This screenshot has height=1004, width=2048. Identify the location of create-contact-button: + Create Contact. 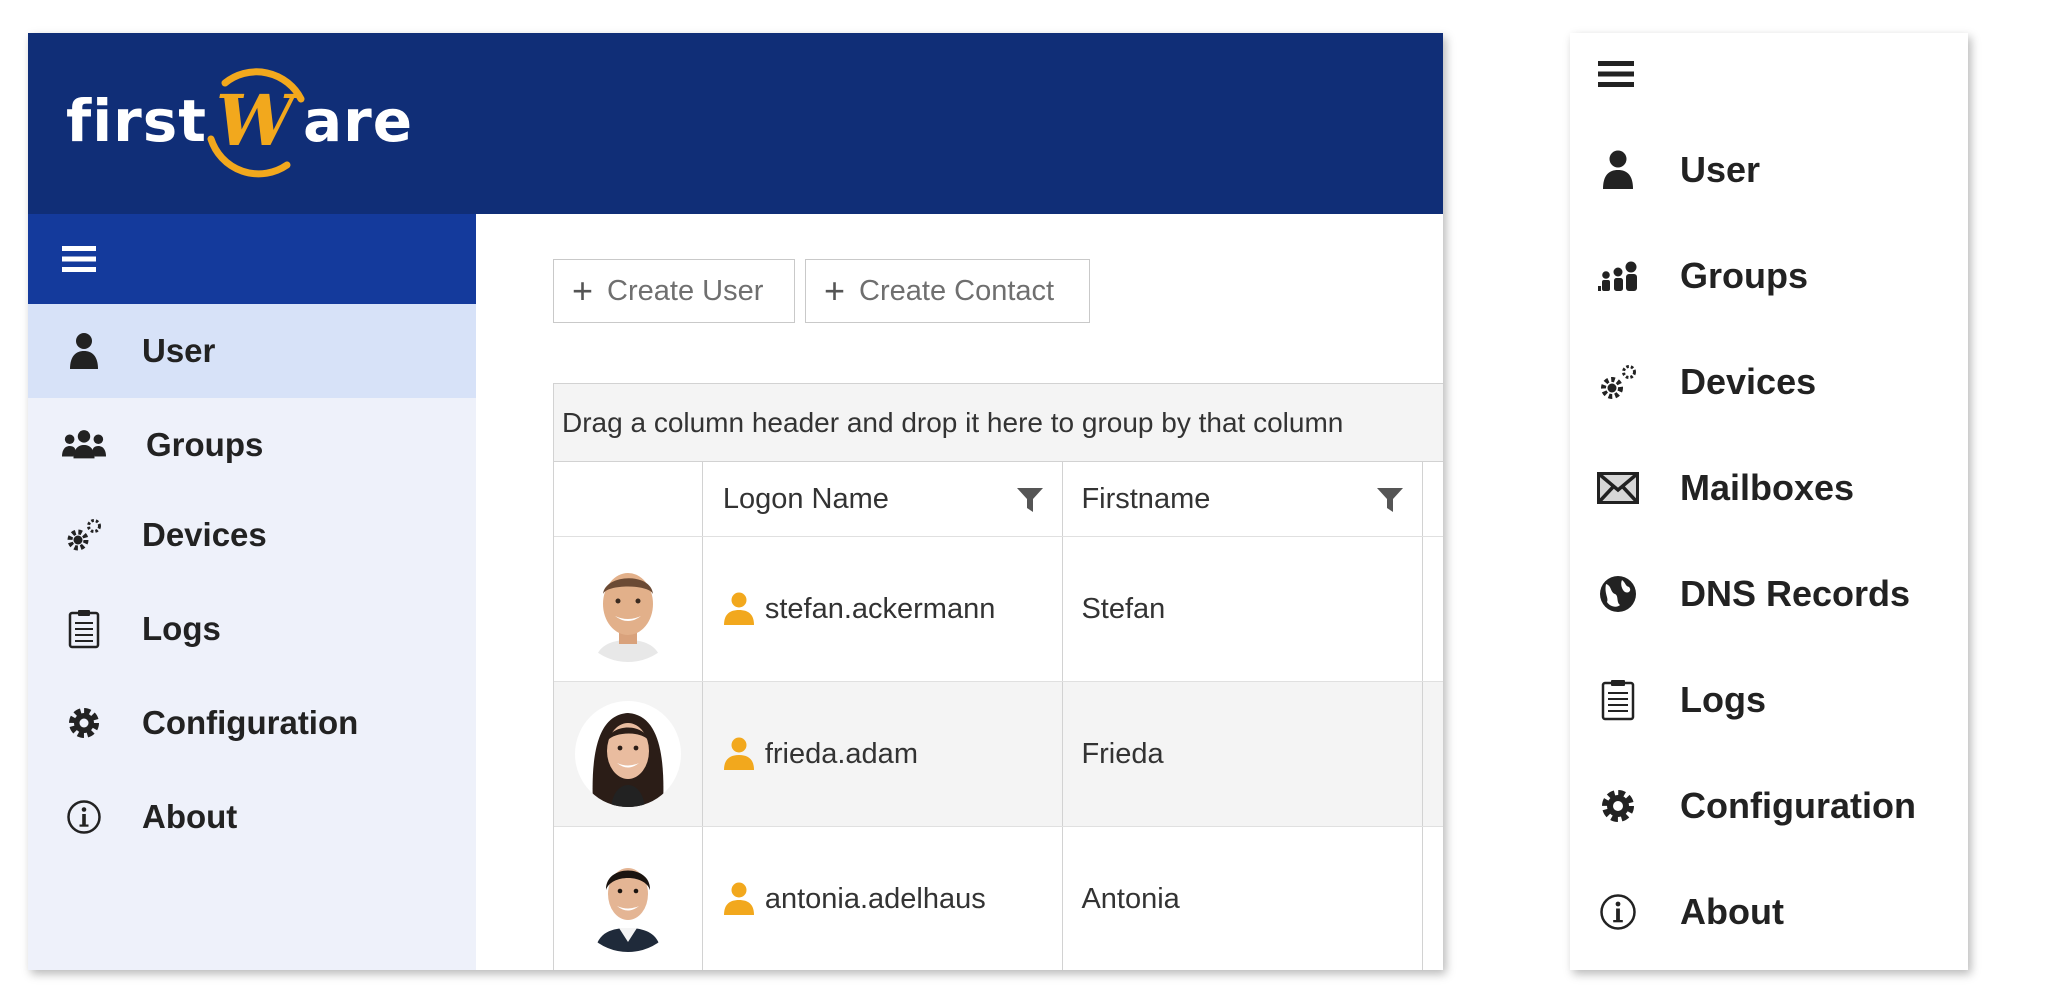
(947, 291).